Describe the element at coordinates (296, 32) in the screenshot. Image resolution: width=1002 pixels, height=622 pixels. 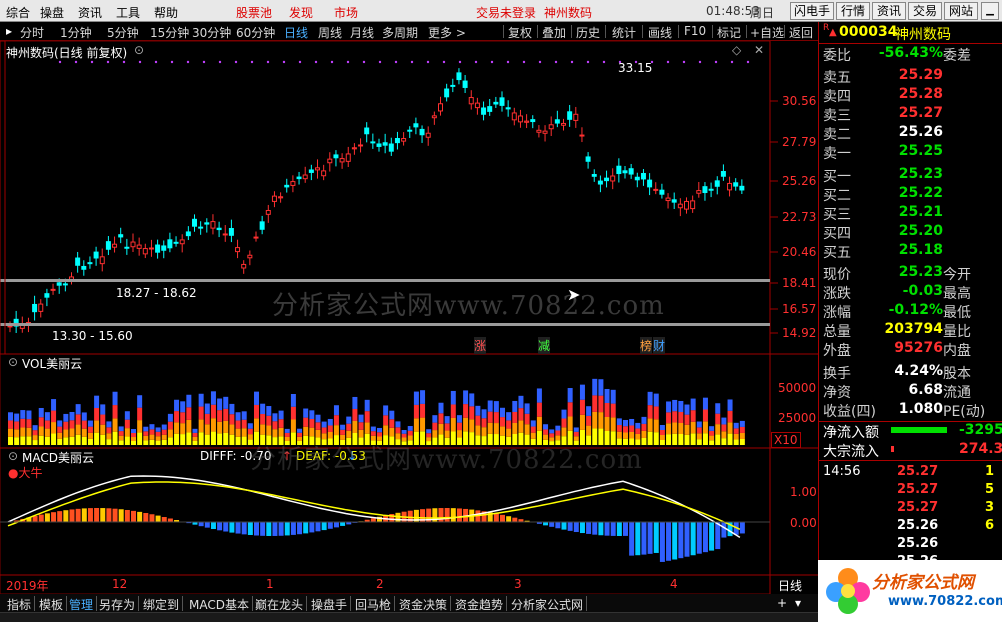
I see `tab-period-daily: 日线` at that location.